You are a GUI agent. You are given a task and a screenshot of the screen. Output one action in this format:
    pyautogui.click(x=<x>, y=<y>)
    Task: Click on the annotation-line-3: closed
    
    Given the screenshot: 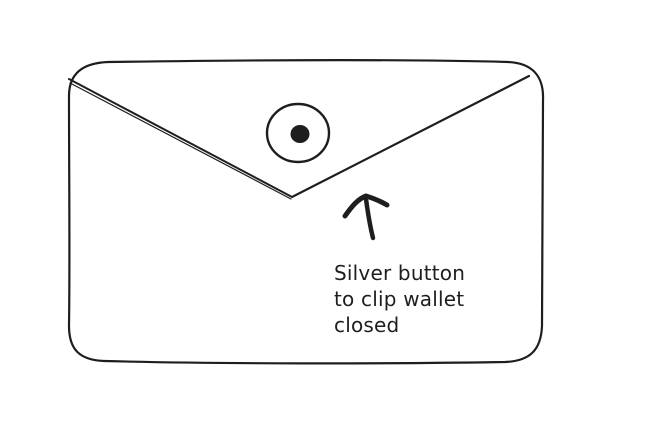 What is the action you would take?
    pyautogui.click(x=367, y=325)
    